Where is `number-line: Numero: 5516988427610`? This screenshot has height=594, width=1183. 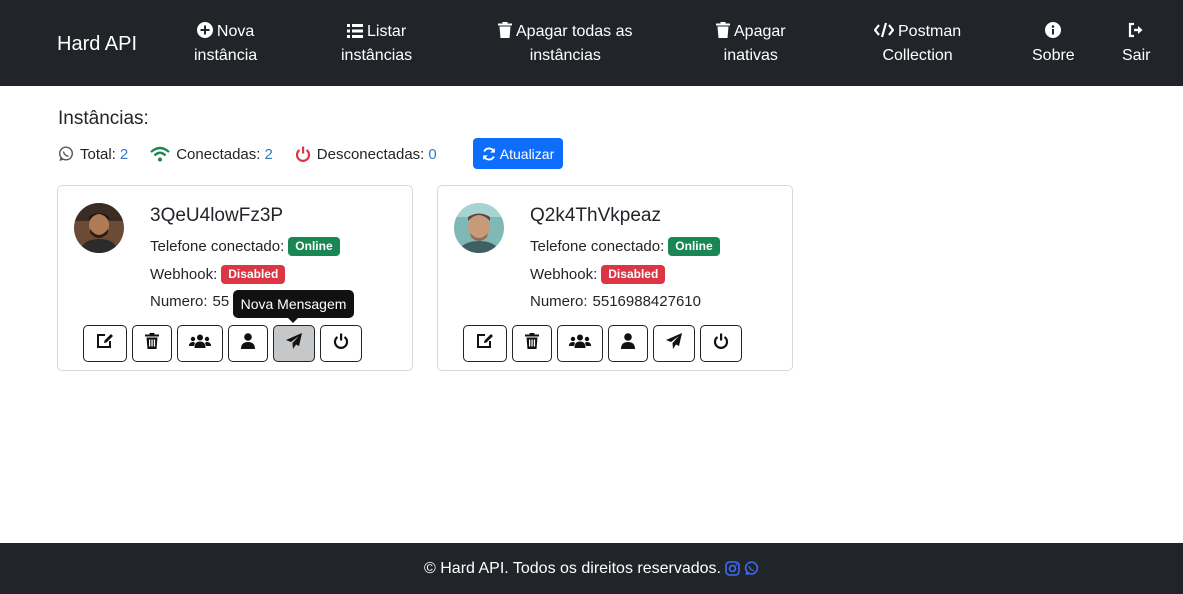 number-line: Numero: 5516988427610 is located at coordinates (615, 301).